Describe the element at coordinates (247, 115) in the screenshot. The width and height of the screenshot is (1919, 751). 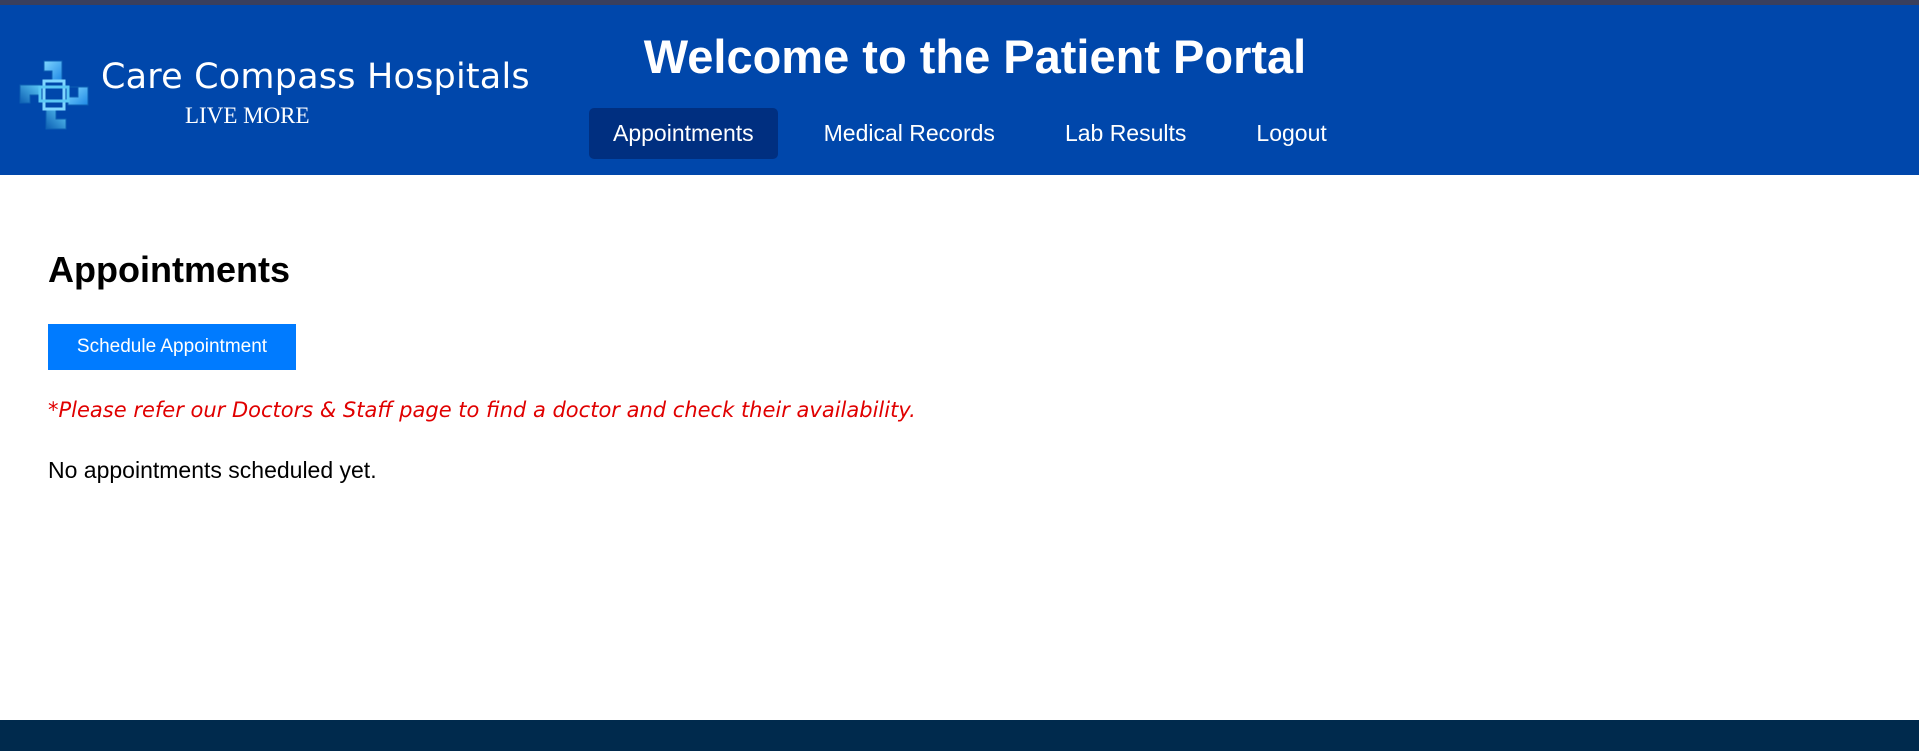
I see `brand-tagline: LIVE MORE` at that location.